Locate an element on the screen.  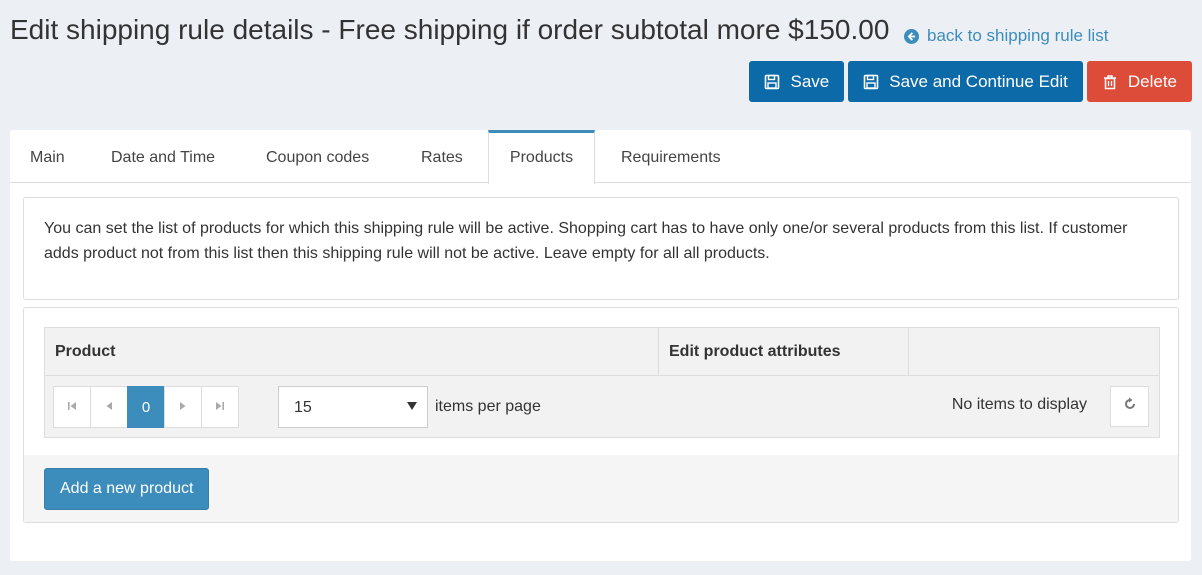
dropdown-arrow-icon is located at coordinates (412, 406).